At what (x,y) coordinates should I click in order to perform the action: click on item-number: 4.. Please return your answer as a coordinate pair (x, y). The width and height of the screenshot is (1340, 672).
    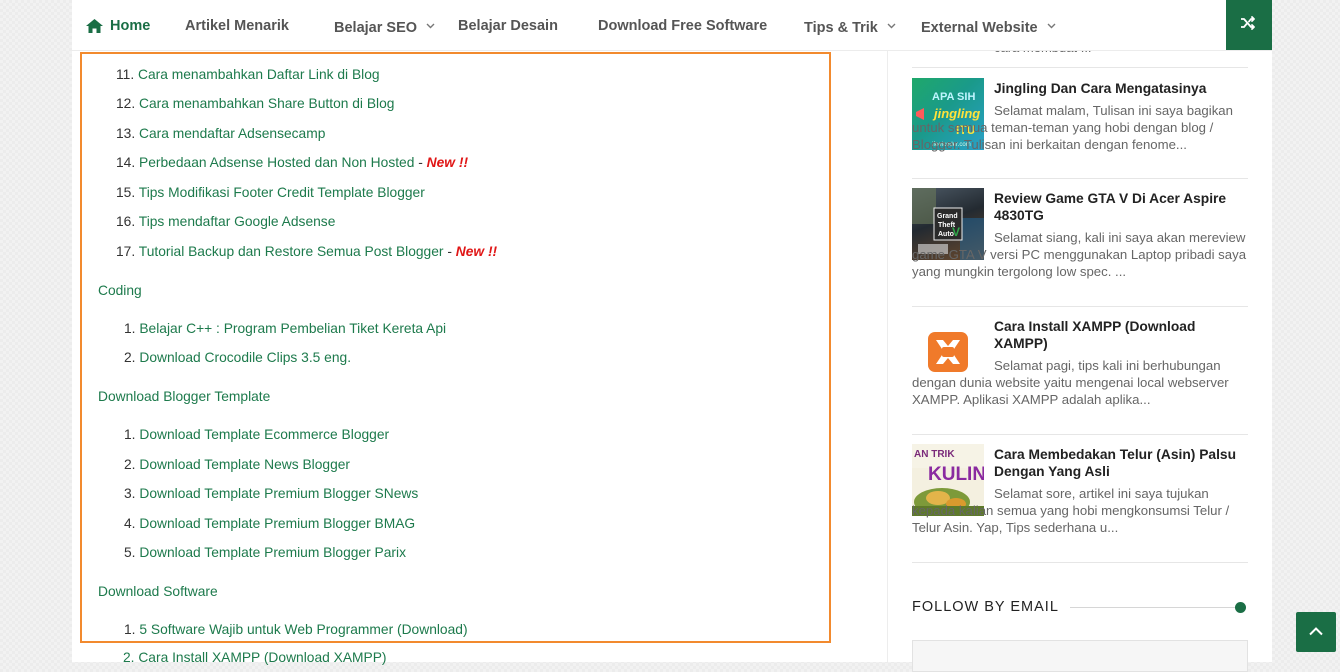
    Looking at the image, I should click on (130, 523).